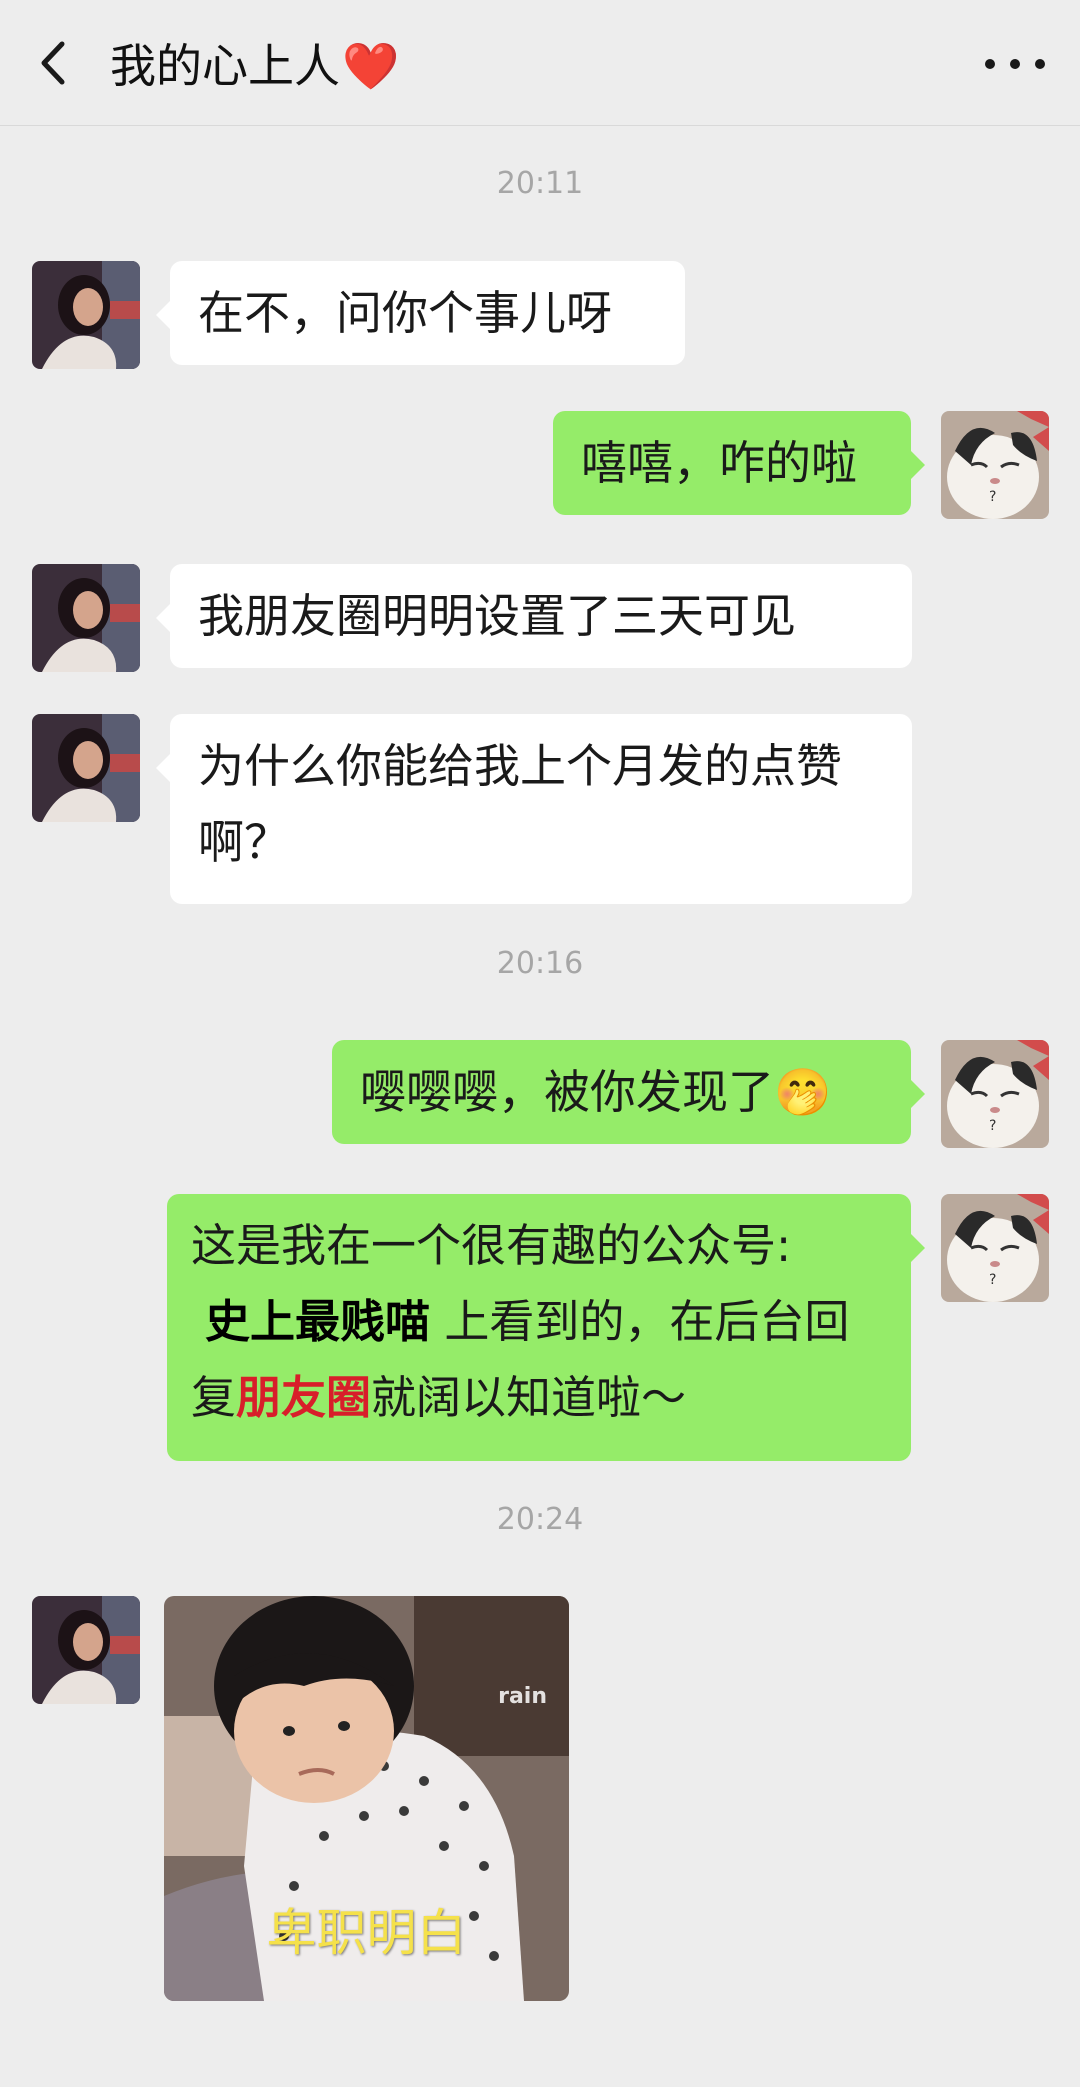 The image size is (1080, 2087). I want to click on smirk-emoji-icon: 🤭, so click(803, 1092).